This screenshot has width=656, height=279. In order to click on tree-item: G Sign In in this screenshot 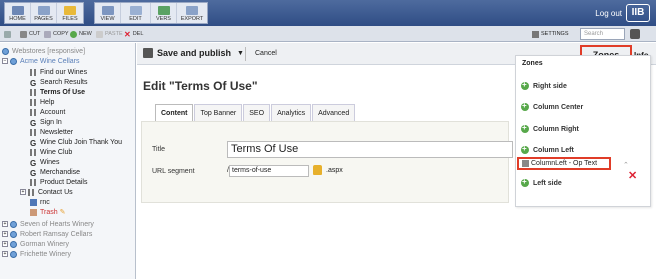, I will do `click(46, 122)`.